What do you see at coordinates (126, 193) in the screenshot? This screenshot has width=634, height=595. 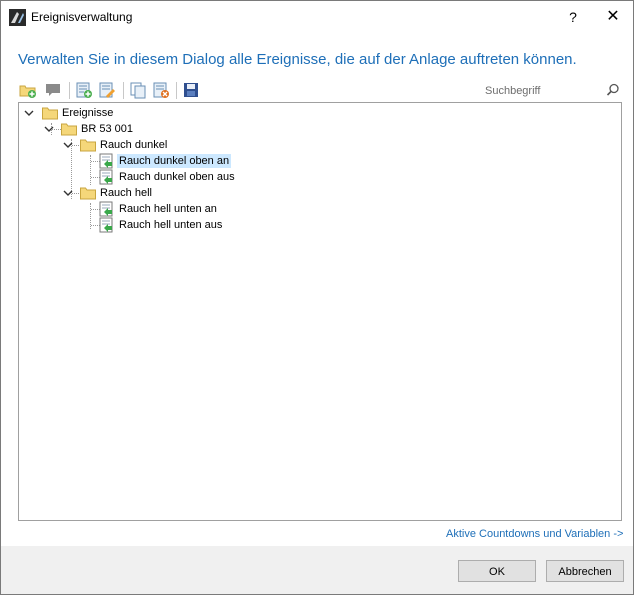 I see `tree-node-label: Rauch hell` at bounding box center [126, 193].